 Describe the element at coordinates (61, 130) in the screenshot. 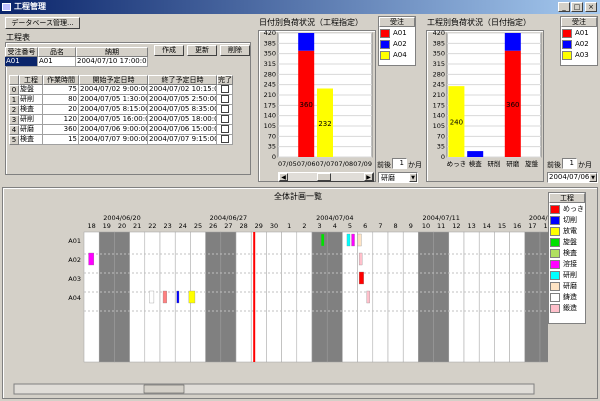

I see `table-cell-work-time: 360` at that location.